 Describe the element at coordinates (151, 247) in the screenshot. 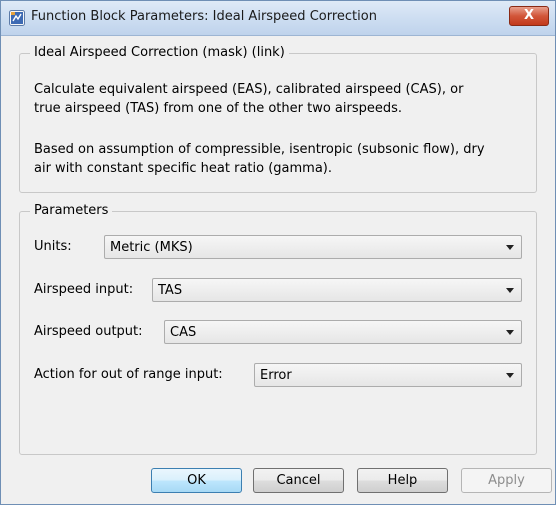

I see `units-value: Metric (MKS)` at that location.